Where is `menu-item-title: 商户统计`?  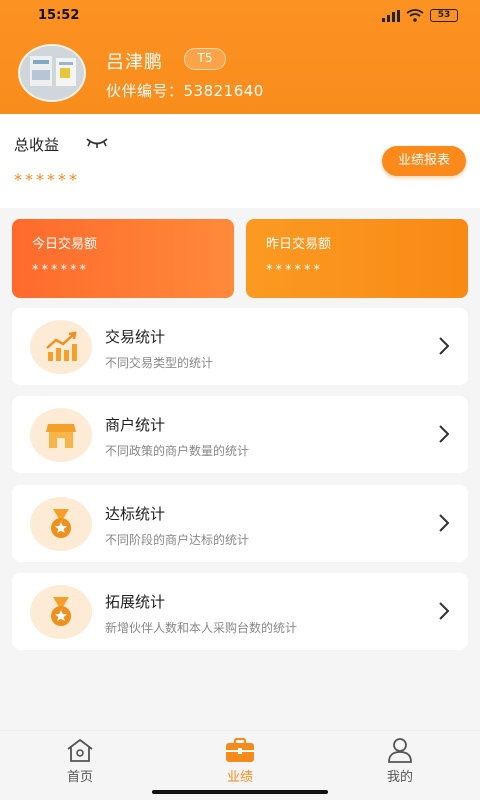 menu-item-title: 商户统计 is located at coordinates (135, 425).